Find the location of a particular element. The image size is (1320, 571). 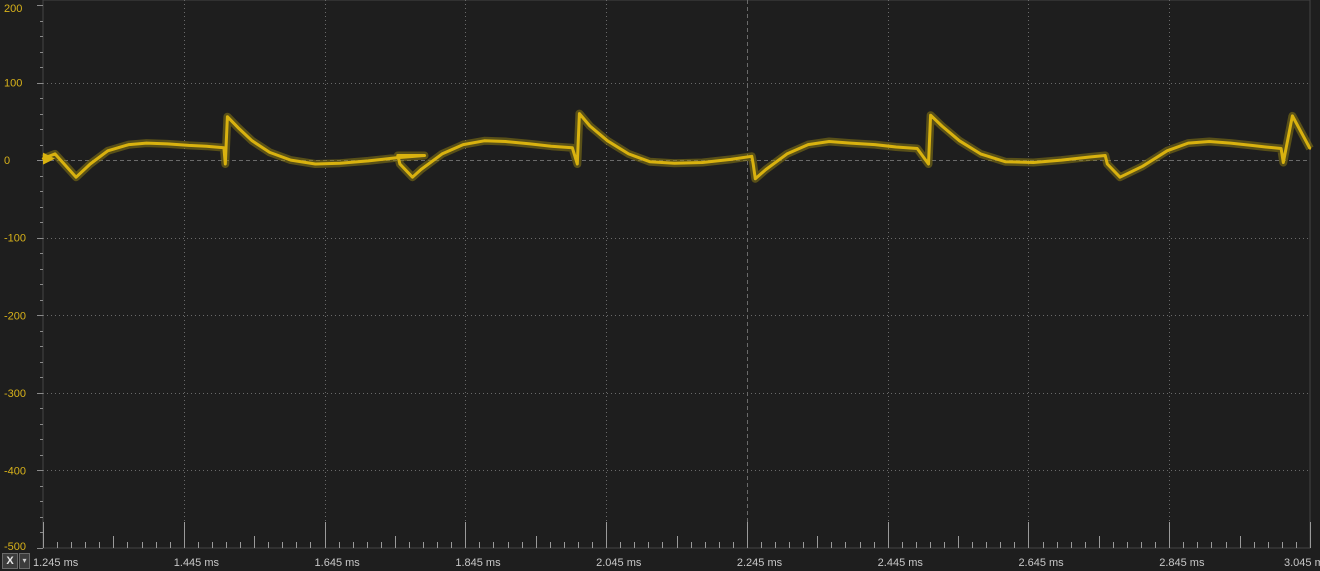

chevron-down-icon: ▾ is located at coordinates (24, 561).